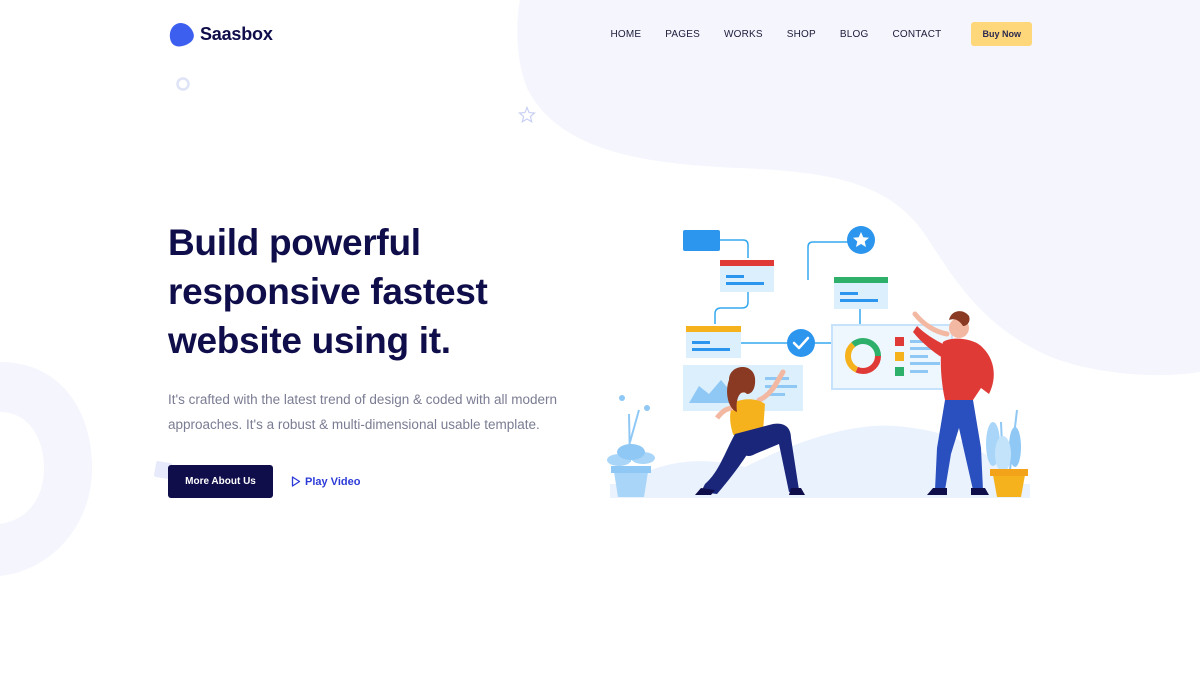  Describe the element at coordinates (328, 291) in the screenshot. I see `hero-title-line-2: responsive fastest` at that location.